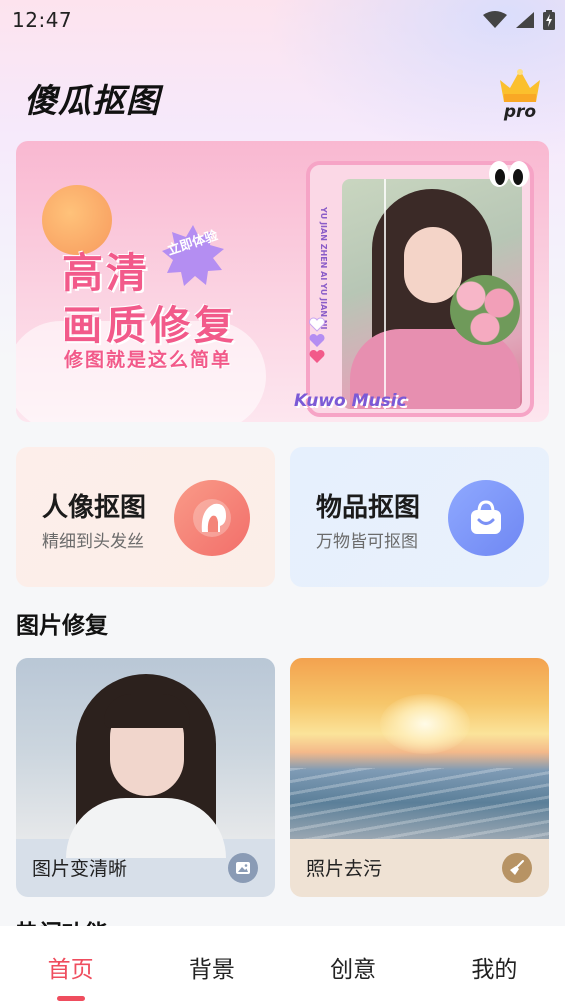 The width and height of the screenshot is (565, 1004). I want to click on banner-subtitle: 修图就是这么简单, so click(148, 360).